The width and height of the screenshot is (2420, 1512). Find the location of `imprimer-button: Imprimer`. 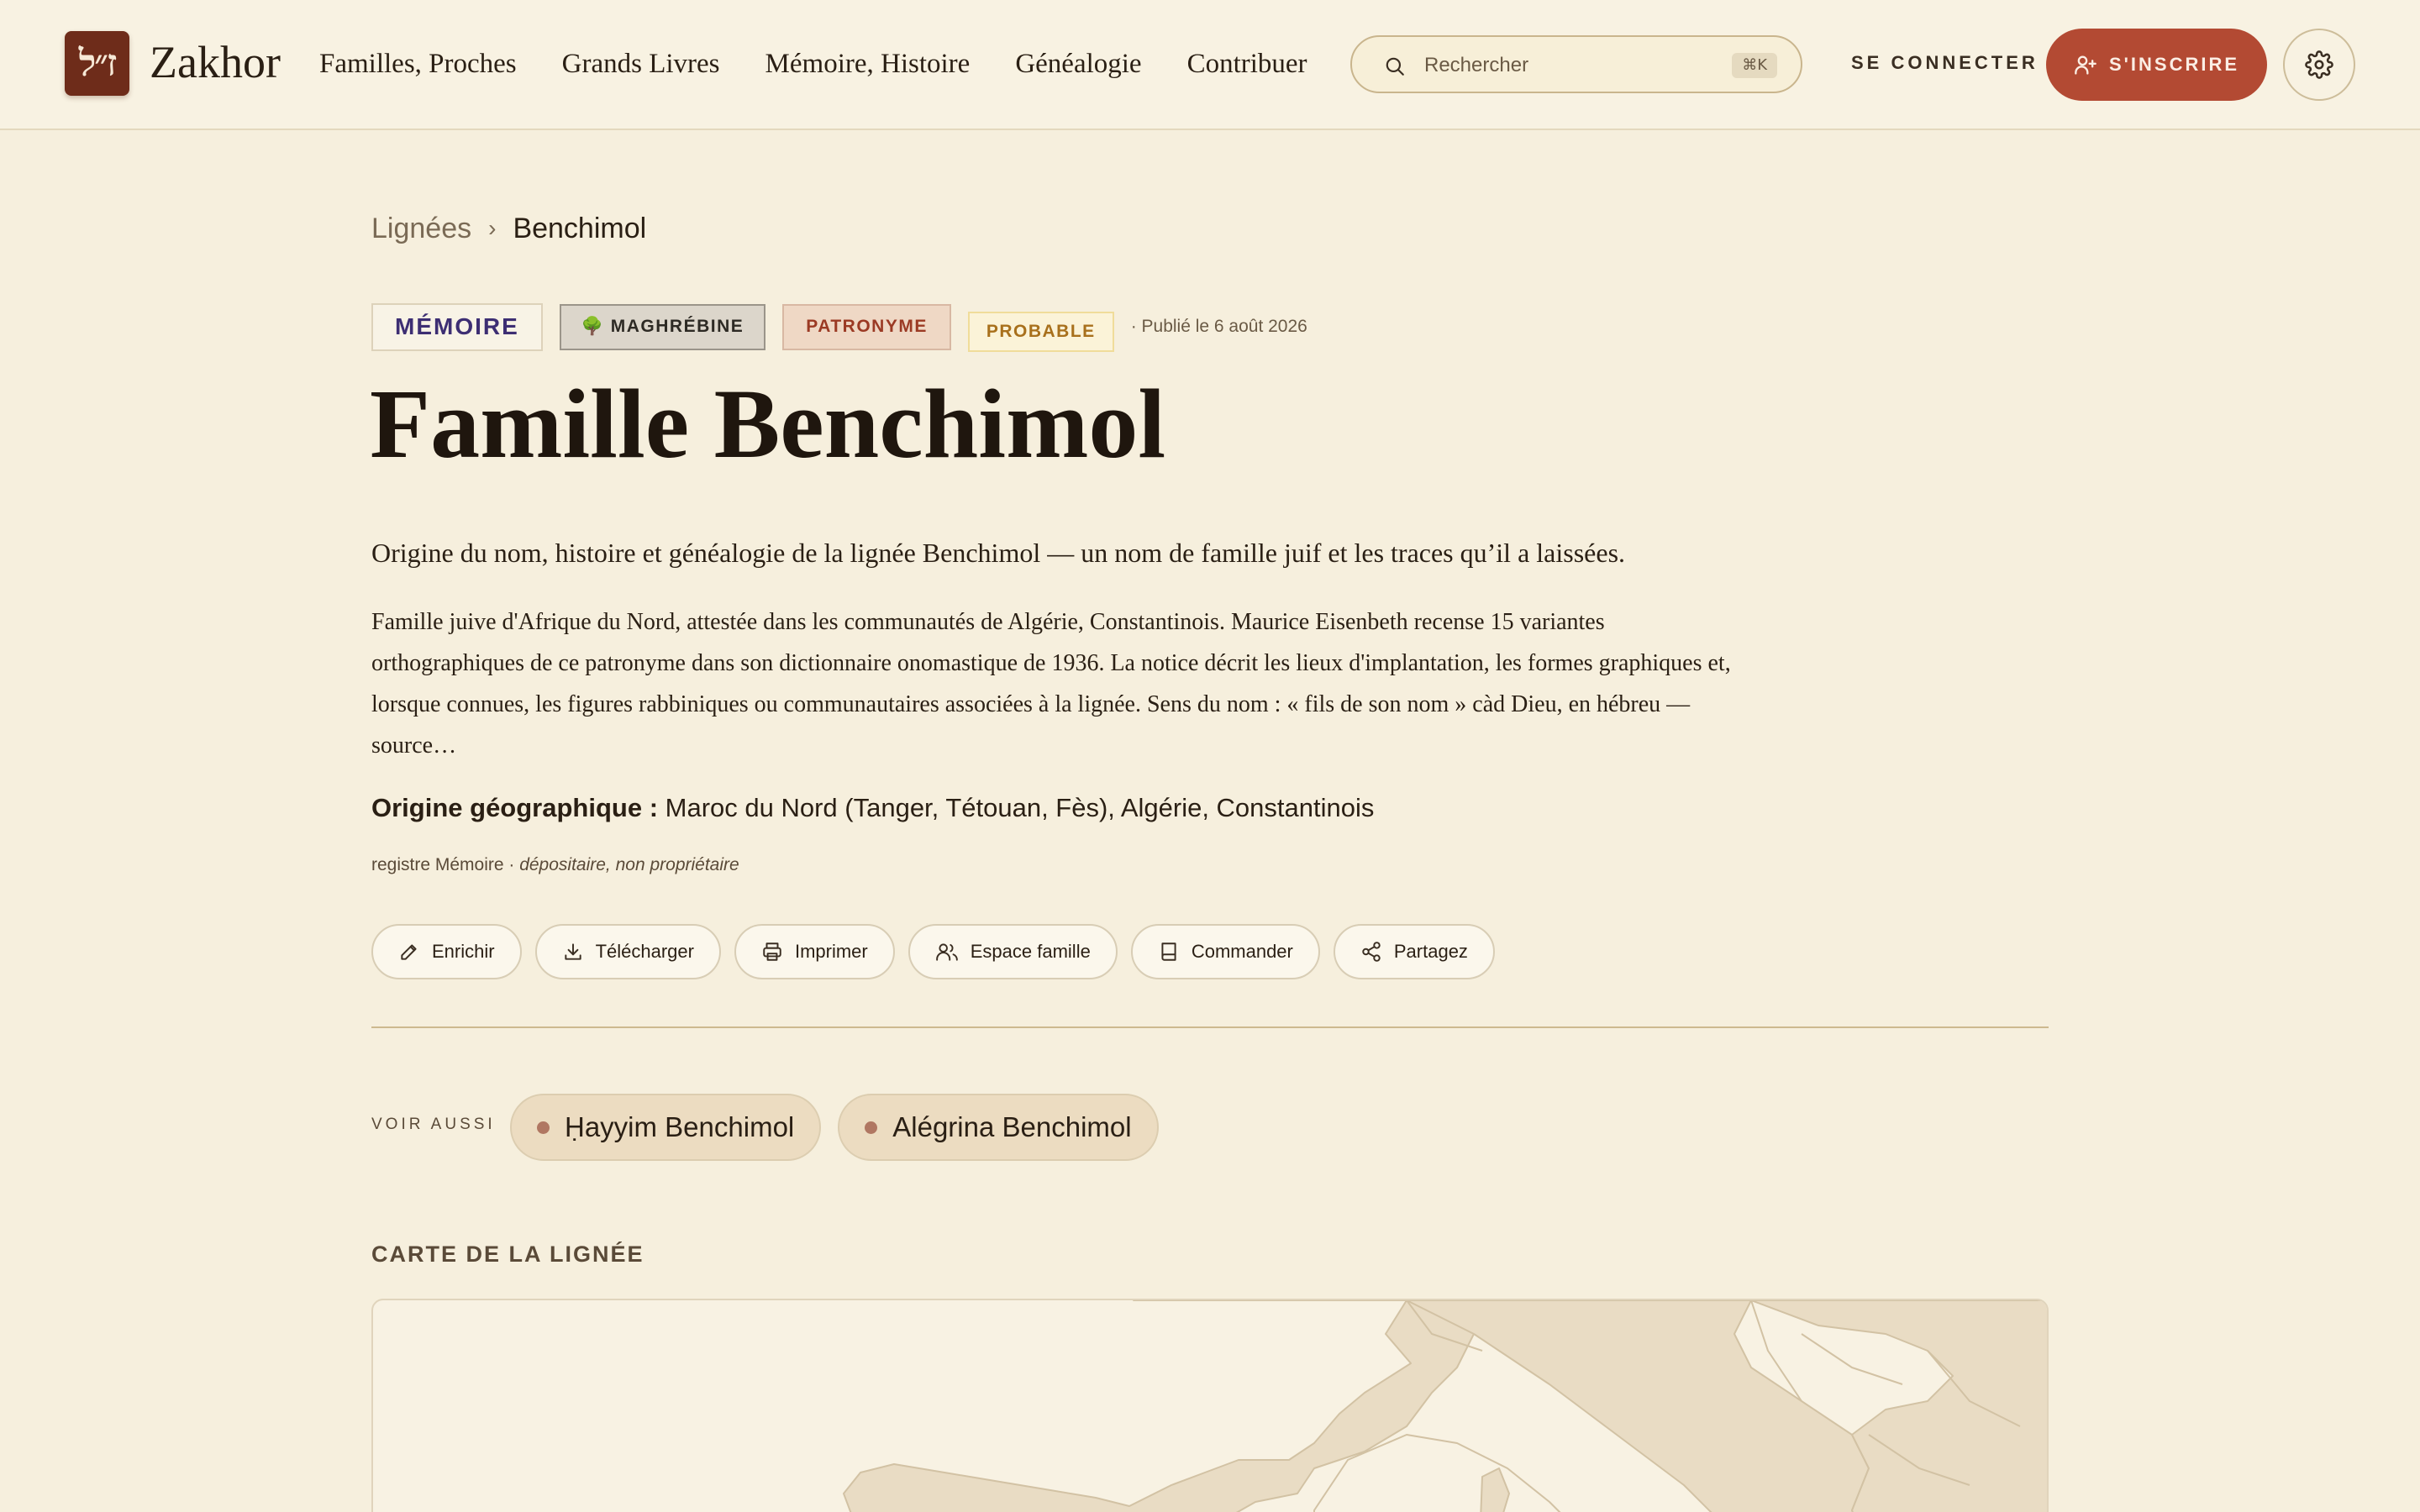

imprimer-button: Imprimer is located at coordinates (814, 951).